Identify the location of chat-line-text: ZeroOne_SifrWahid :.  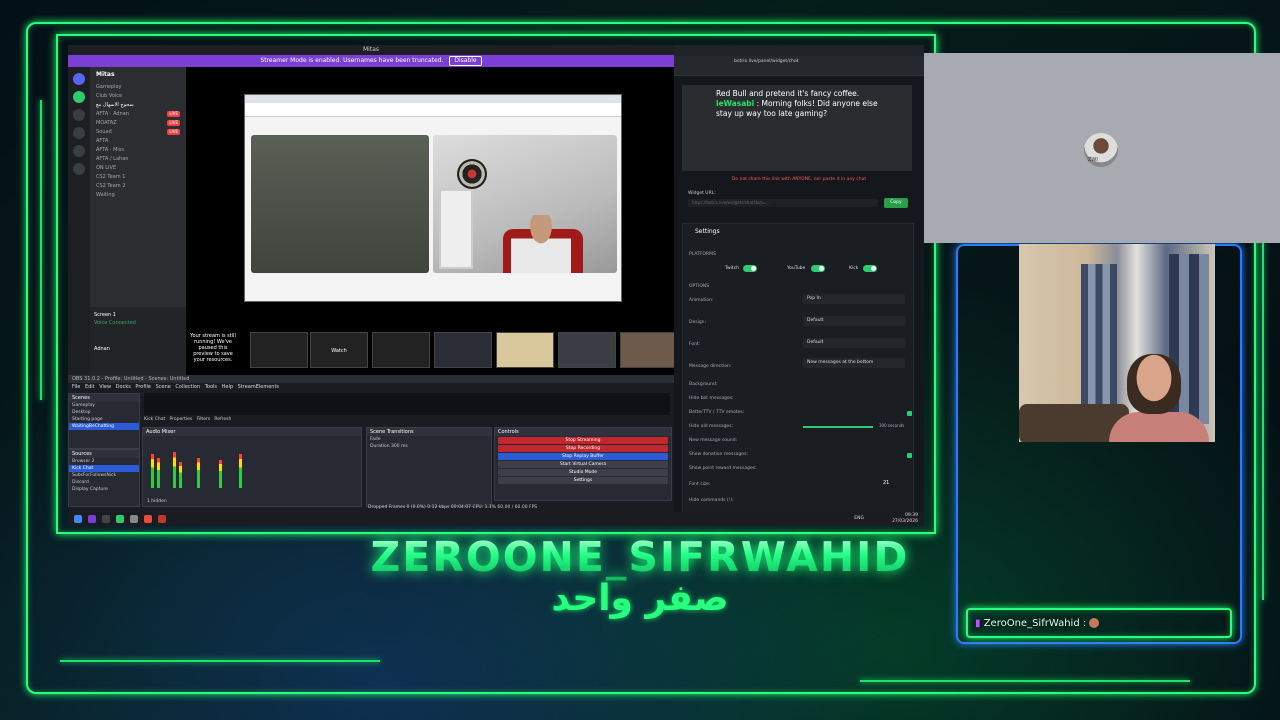
(1035, 623).